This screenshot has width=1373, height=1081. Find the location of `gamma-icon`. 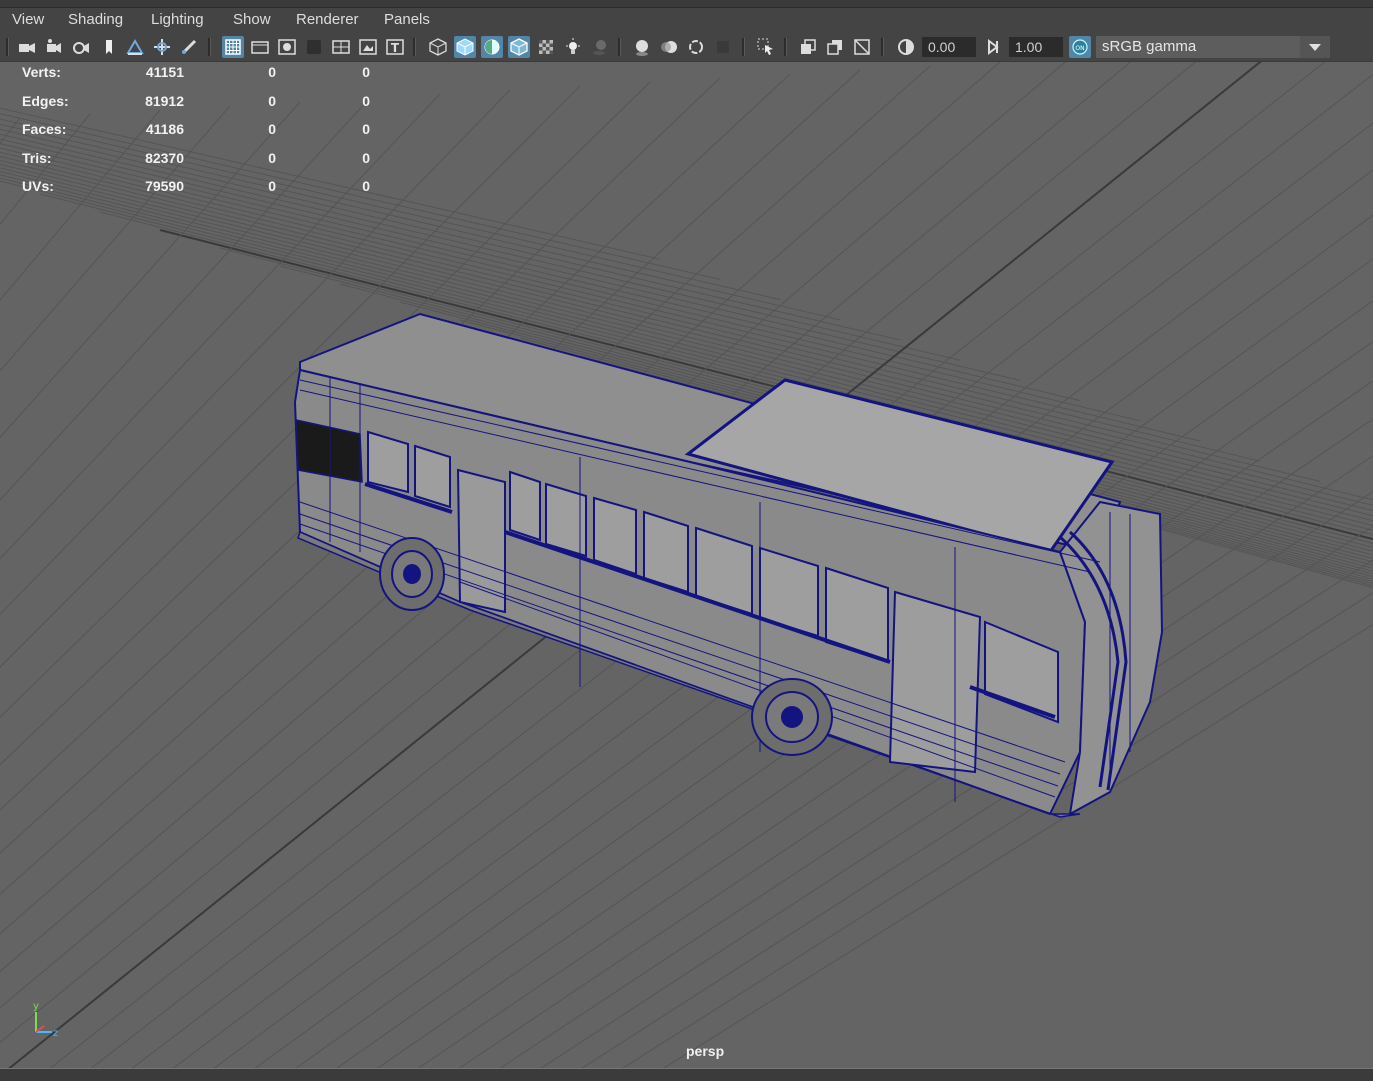

gamma-icon is located at coordinates (993, 47).